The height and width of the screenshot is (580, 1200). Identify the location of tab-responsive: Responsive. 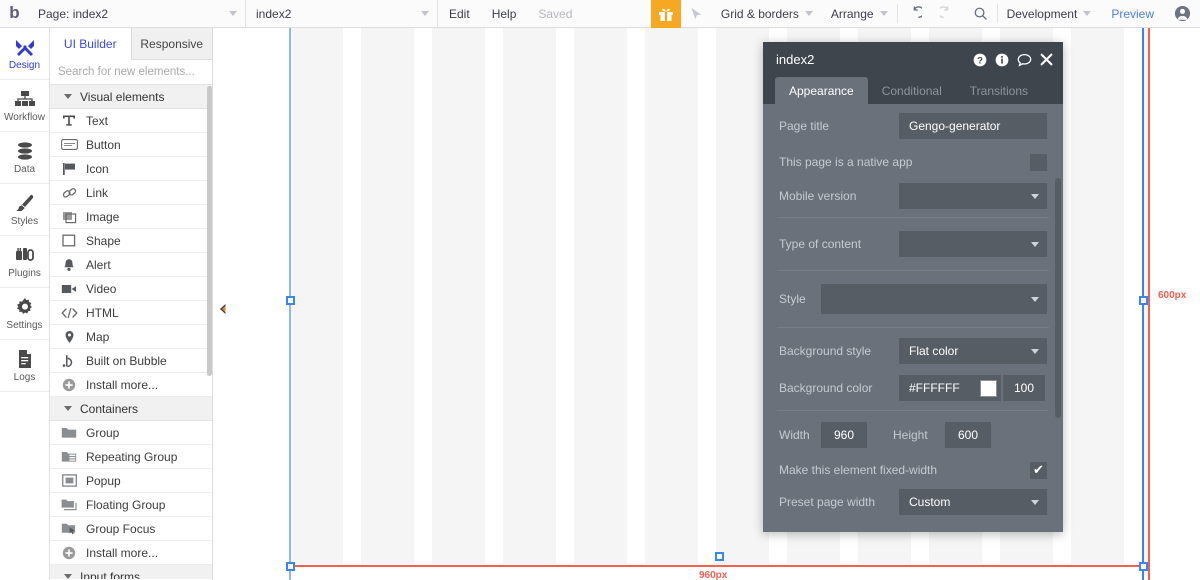
(171, 43).